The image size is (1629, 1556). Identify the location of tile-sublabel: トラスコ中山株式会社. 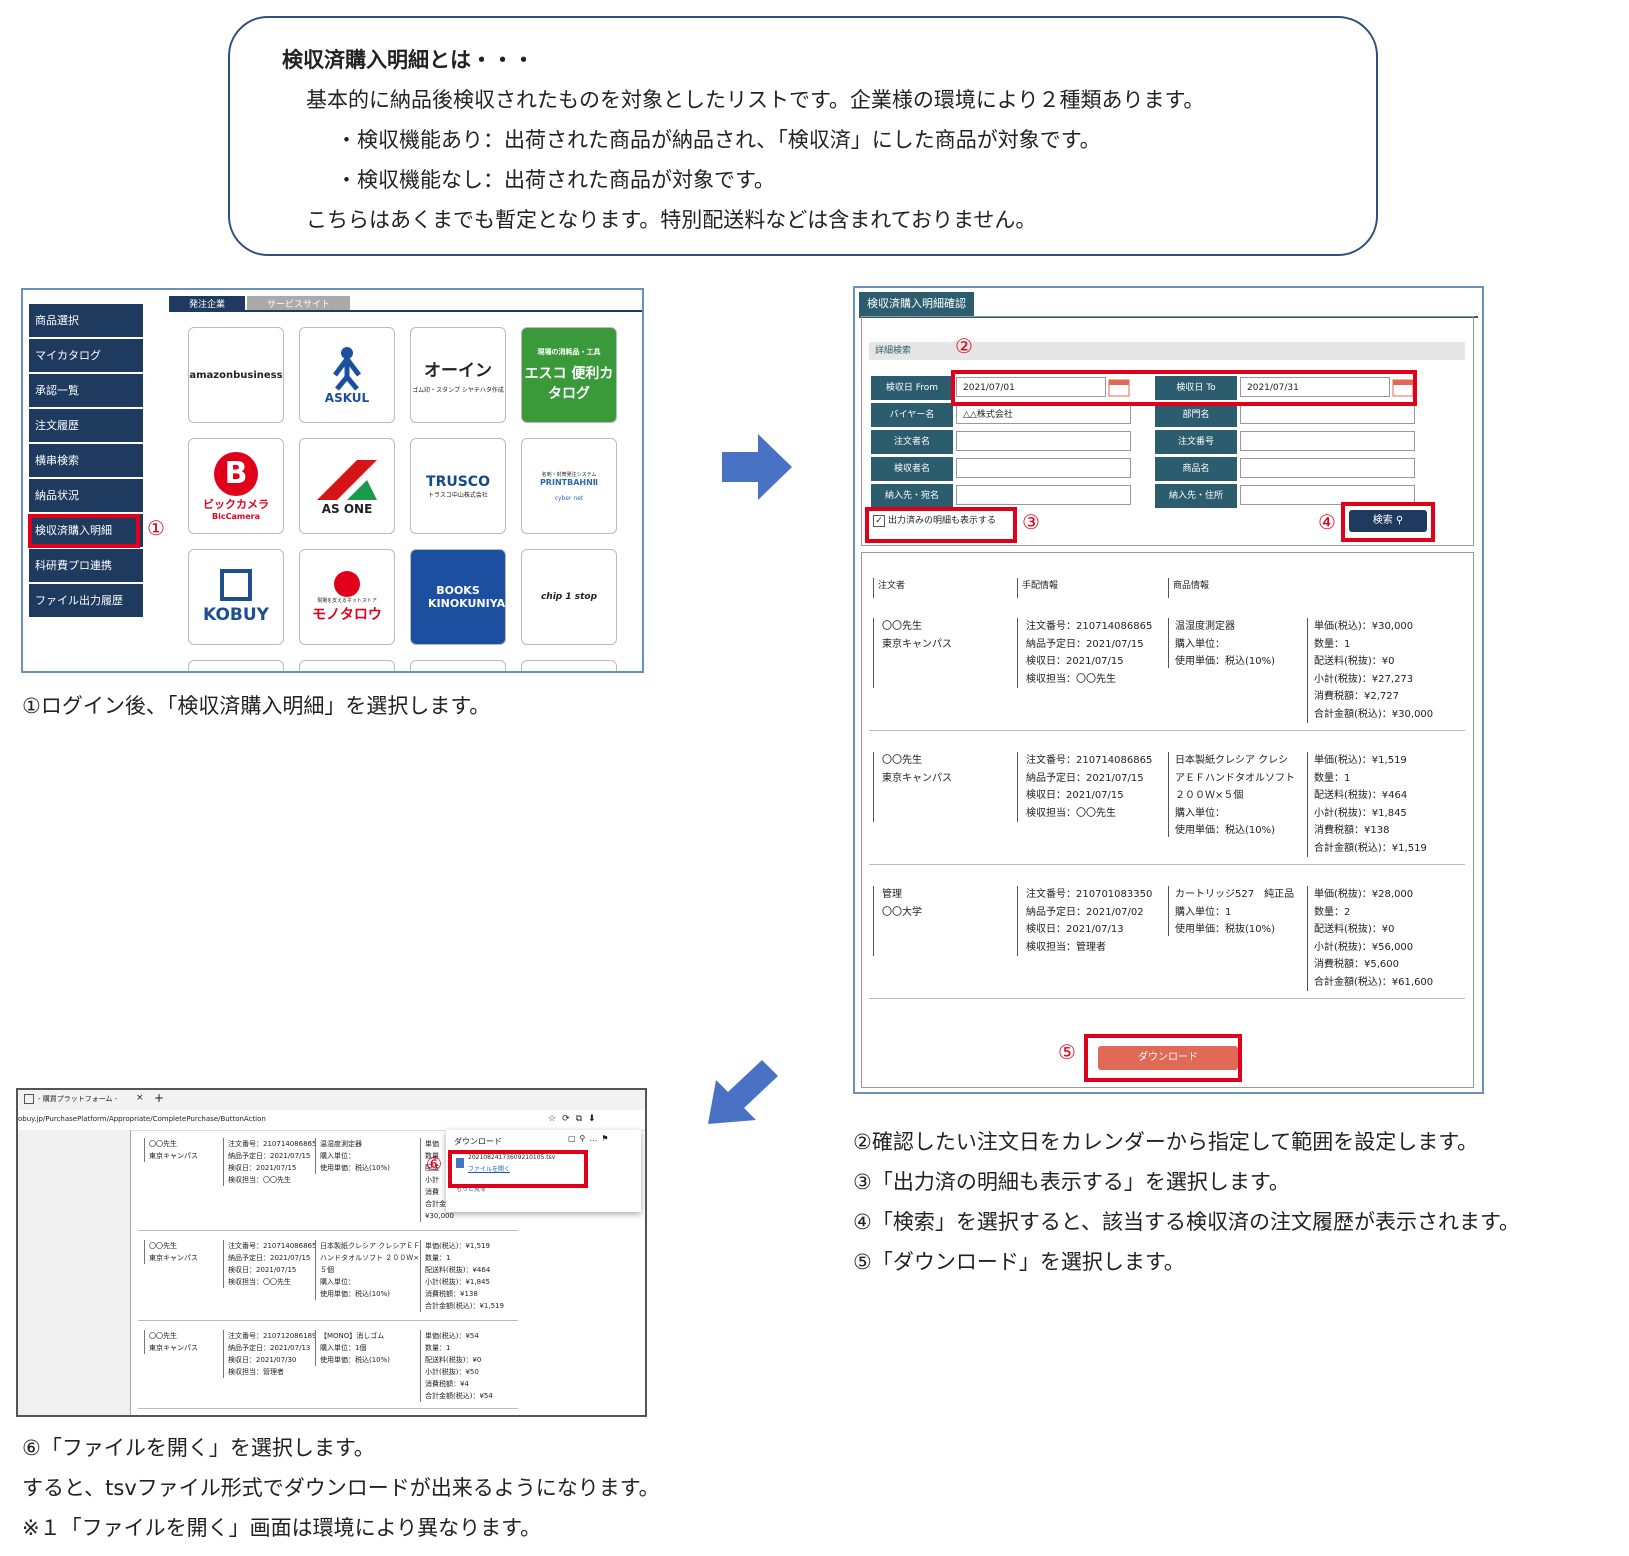
(458, 495).